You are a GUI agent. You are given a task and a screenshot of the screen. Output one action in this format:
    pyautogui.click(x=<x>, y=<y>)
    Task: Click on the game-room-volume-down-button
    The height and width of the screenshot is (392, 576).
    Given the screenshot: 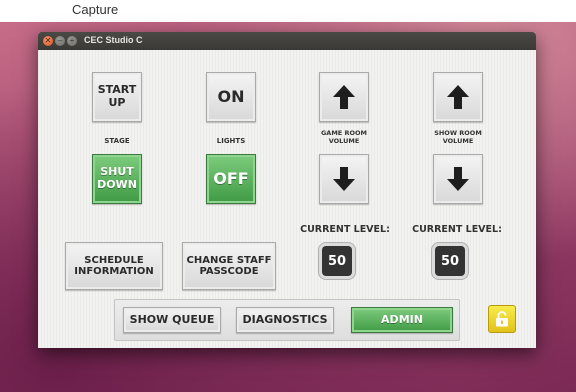 What is the action you would take?
    pyautogui.click(x=344, y=179)
    